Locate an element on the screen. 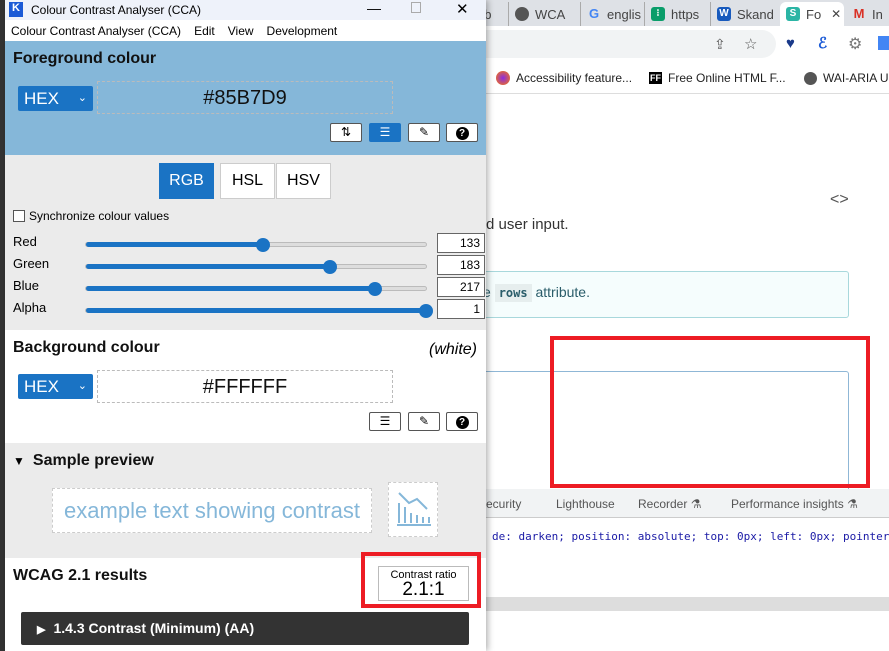 Image resolution: width=889 pixels, height=651 pixels. devtools-tab: Recorder ⚗ is located at coordinates (669, 504).